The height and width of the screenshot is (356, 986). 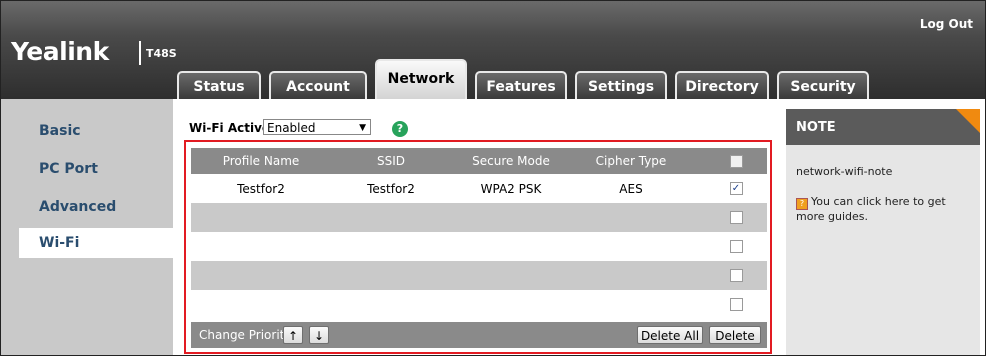 What do you see at coordinates (60, 51) in the screenshot?
I see `brand-logo: Yealink` at bounding box center [60, 51].